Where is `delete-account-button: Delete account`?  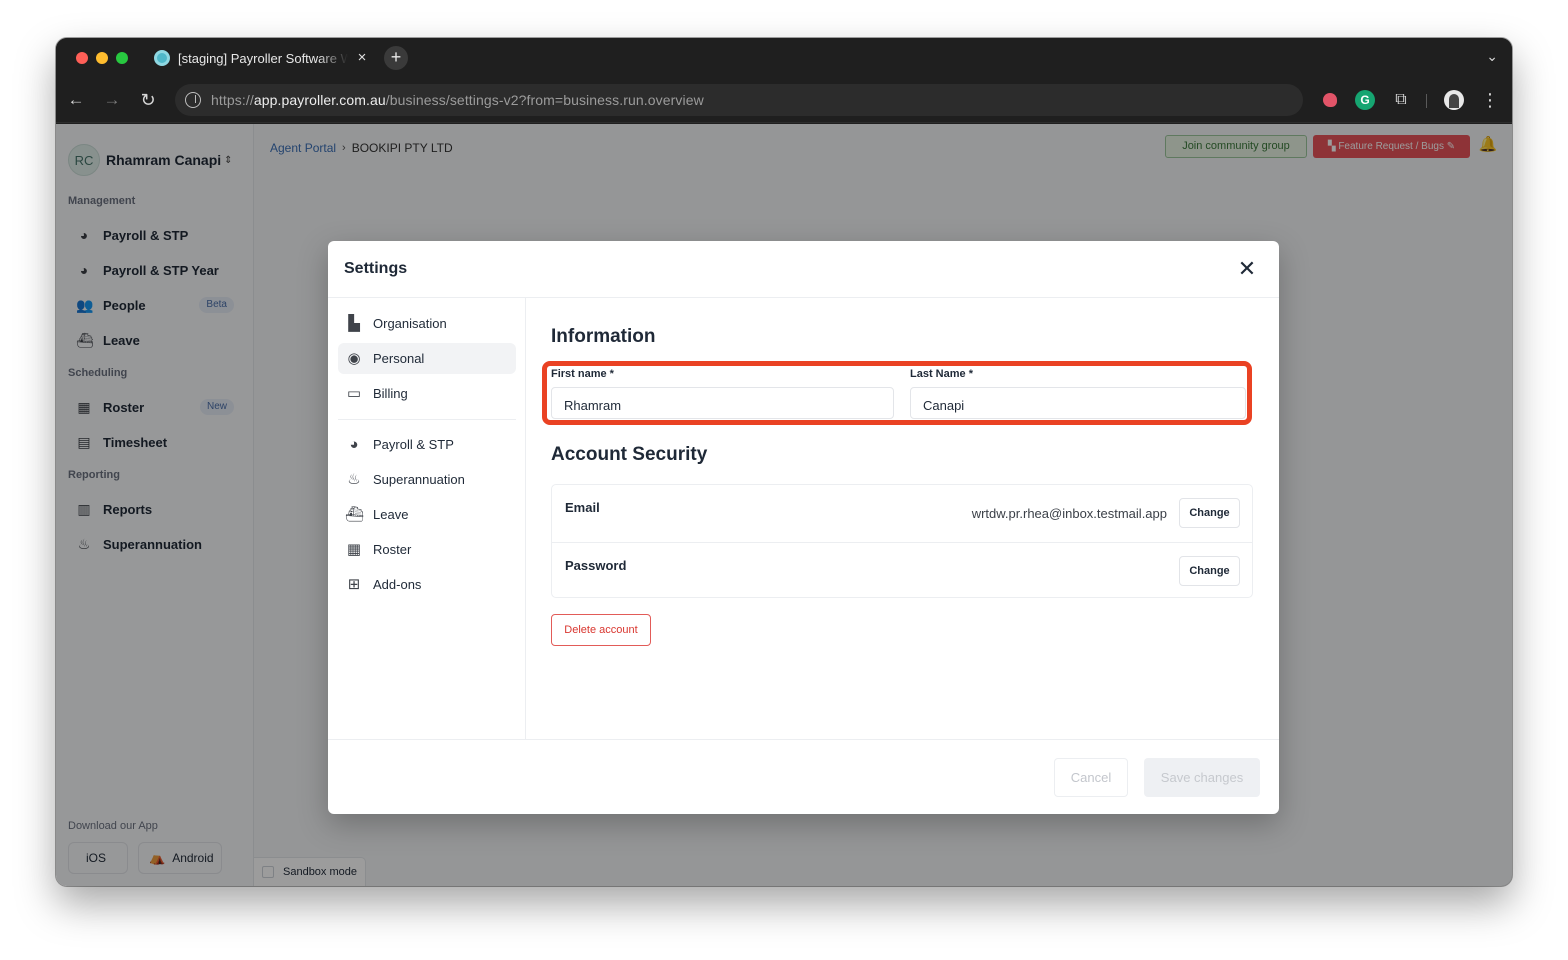 delete-account-button: Delete account is located at coordinates (601, 630).